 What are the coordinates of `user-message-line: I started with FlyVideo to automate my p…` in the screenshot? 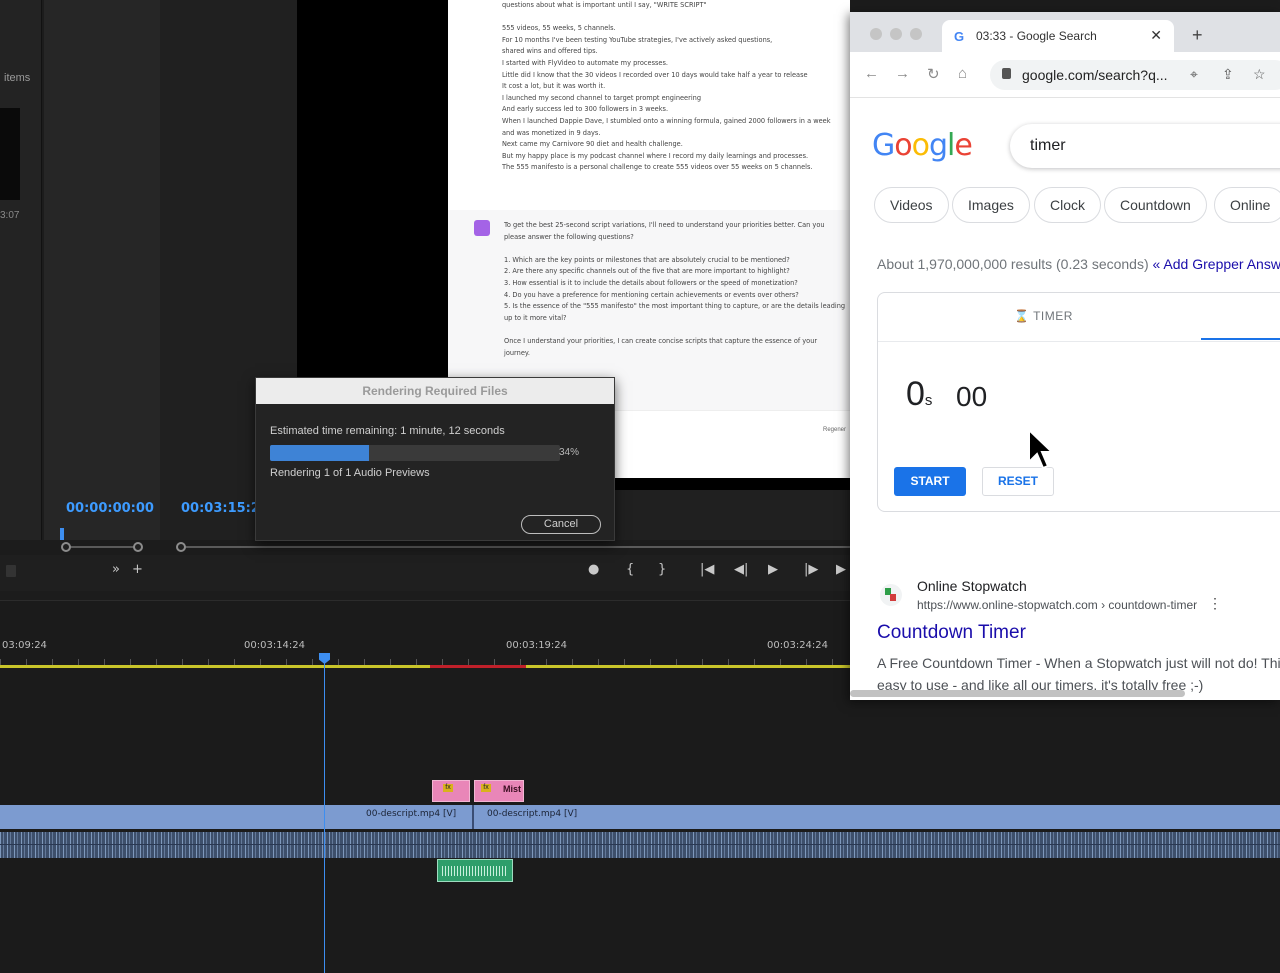 It's located at (585, 62).